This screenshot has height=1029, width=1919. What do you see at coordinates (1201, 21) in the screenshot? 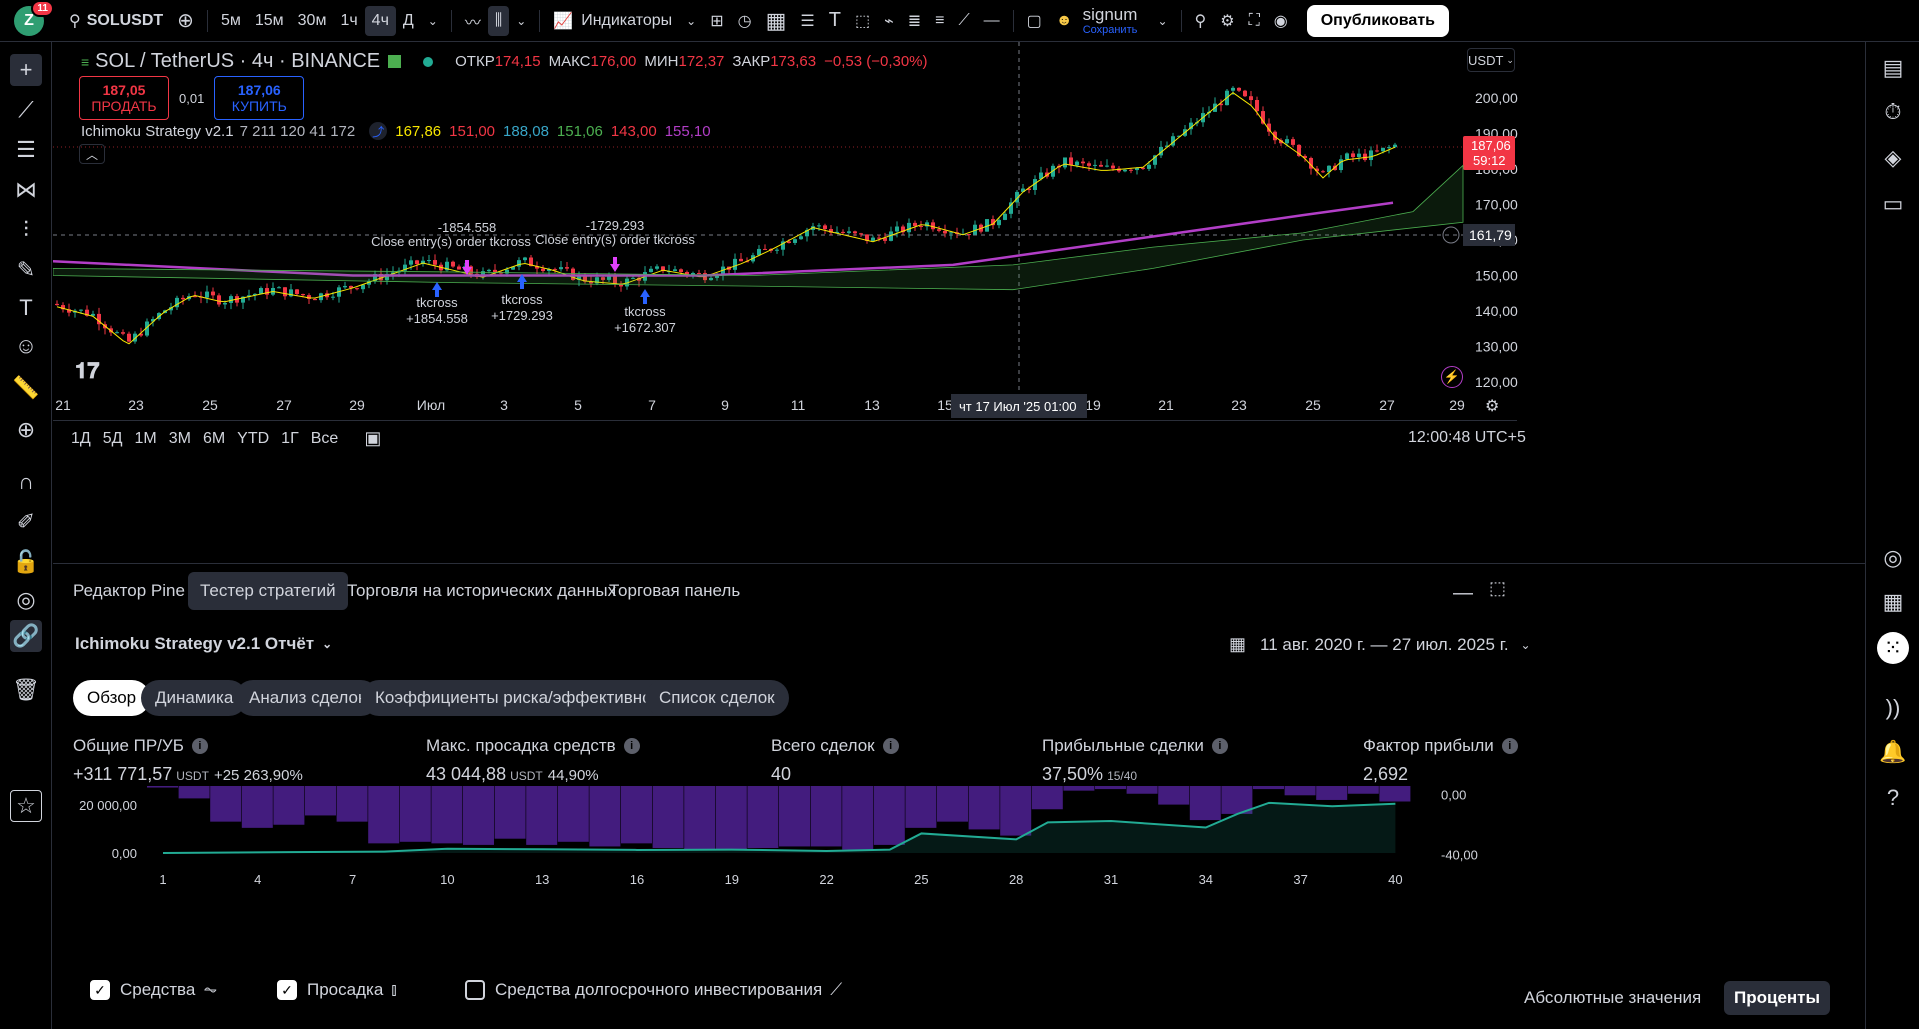
I see `quick-search-icon: ⚲` at bounding box center [1201, 21].